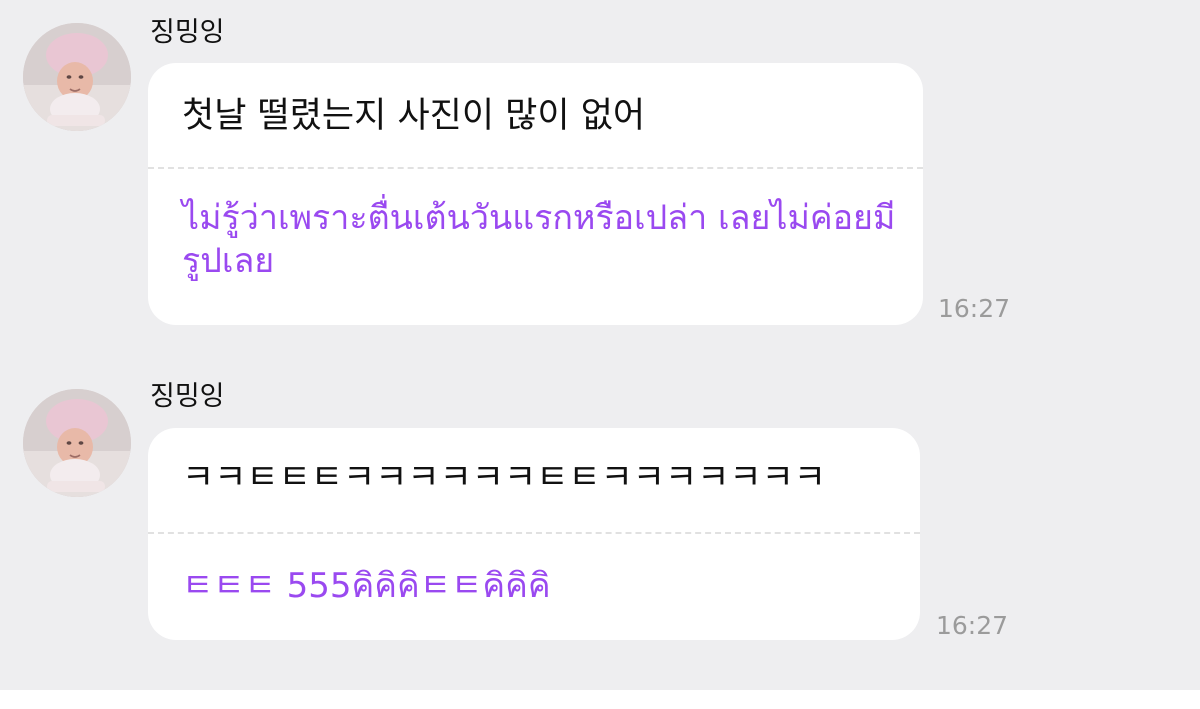 Image resolution: width=1200 pixels, height=709 pixels. What do you see at coordinates (600, 699) in the screenshot?
I see `bottom-bar` at bounding box center [600, 699].